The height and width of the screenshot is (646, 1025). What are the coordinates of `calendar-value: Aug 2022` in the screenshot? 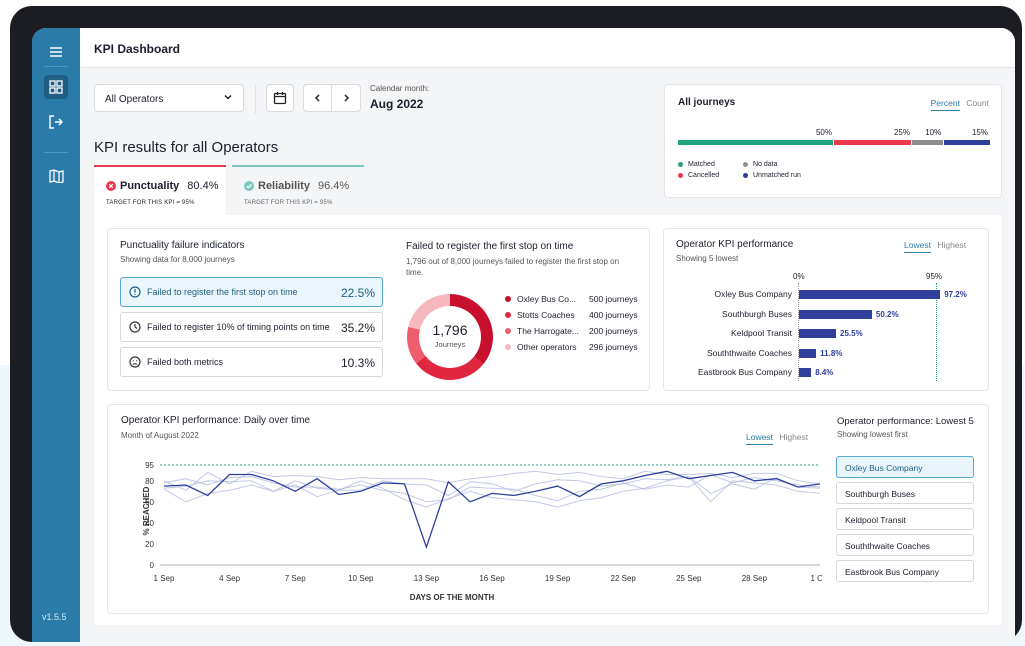 It's located at (397, 104).